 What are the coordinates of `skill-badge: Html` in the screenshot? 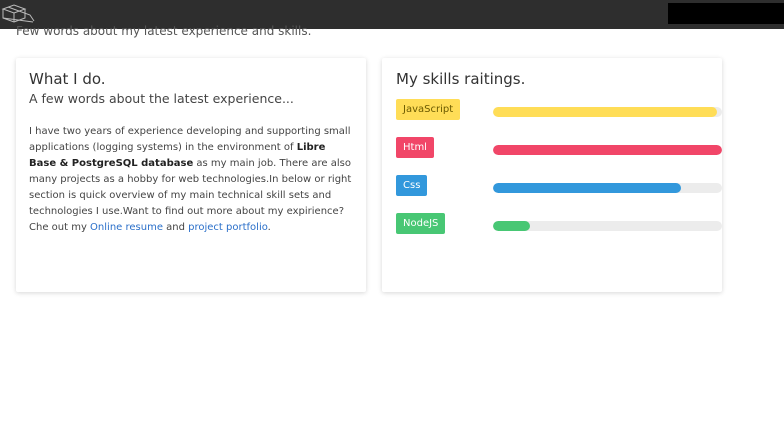 It's located at (415, 147).